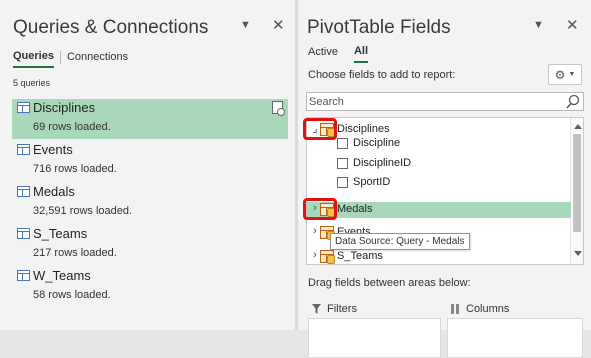  Describe the element at coordinates (72, 295) in the screenshot. I see `query-rows-status: 58 rows loaded.` at that location.